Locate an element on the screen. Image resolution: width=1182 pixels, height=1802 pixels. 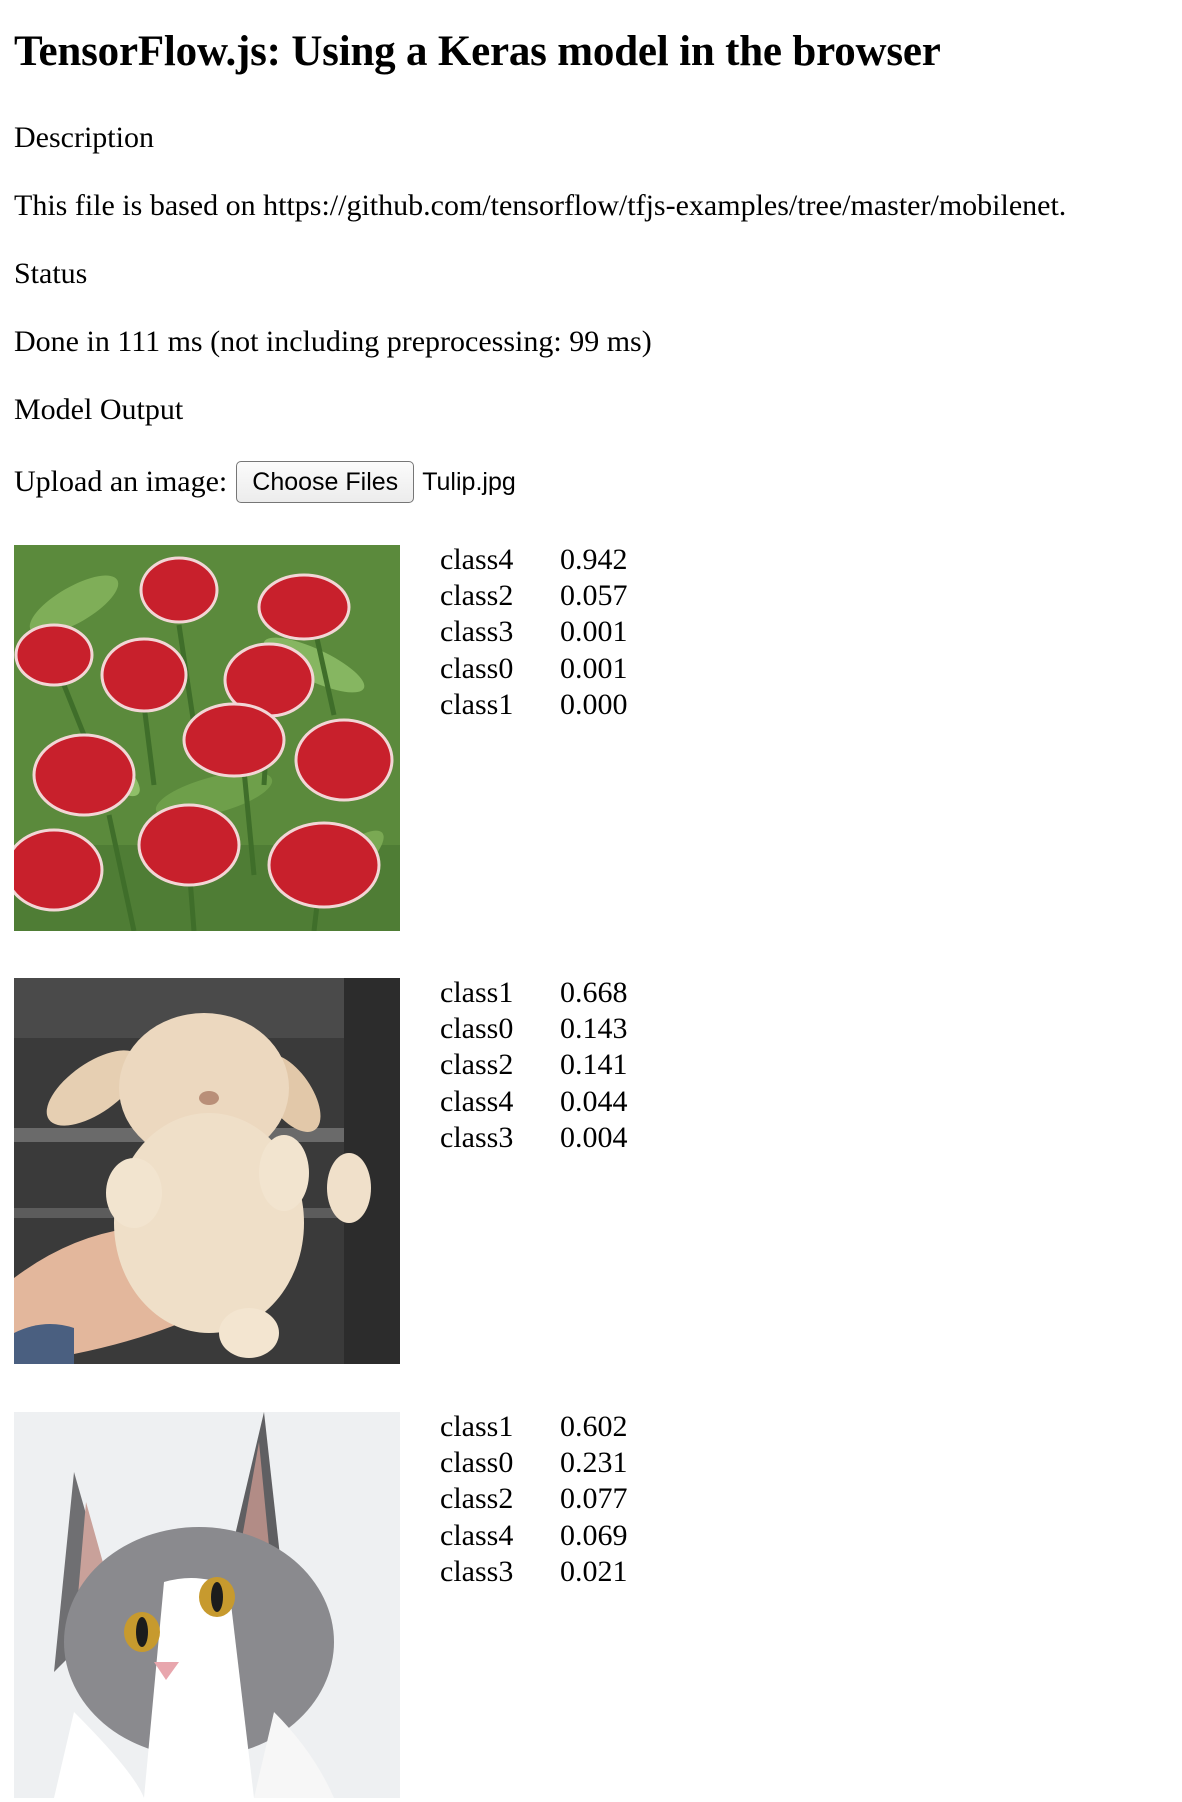
choose-files-button: Choose Files is located at coordinates (325, 482).